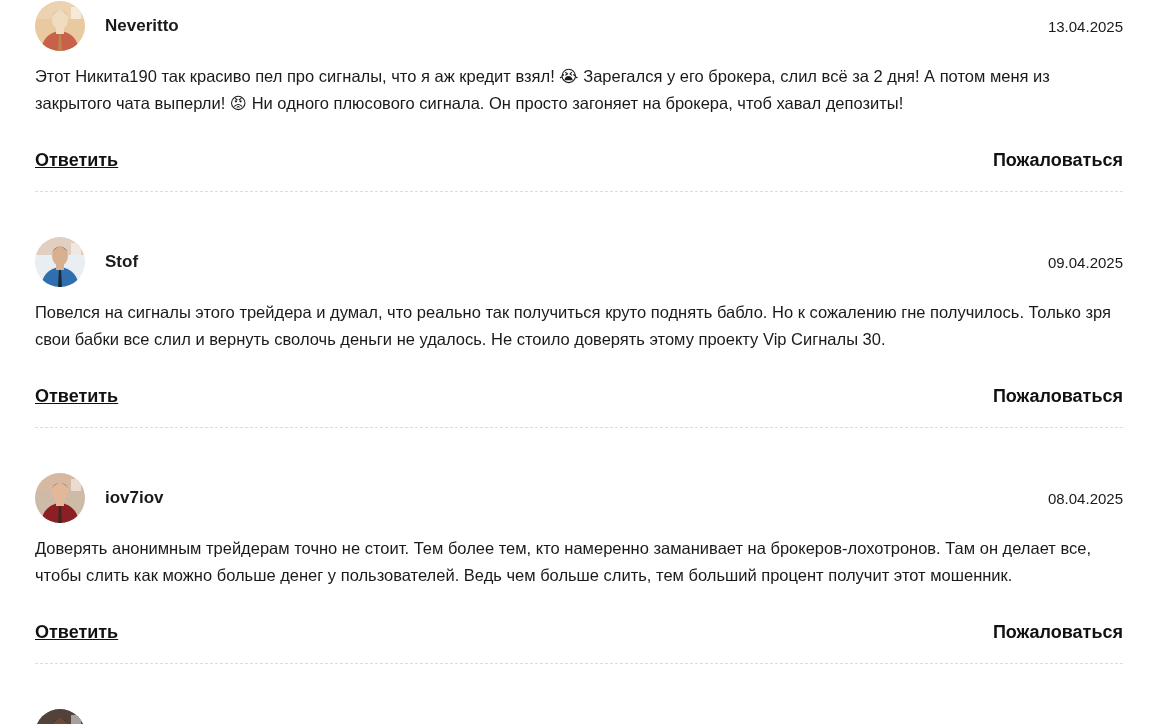 The image size is (1153, 724). What do you see at coordinates (1085, 262) in the screenshot?
I see `comment-date: 09.04.2025` at bounding box center [1085, 262].